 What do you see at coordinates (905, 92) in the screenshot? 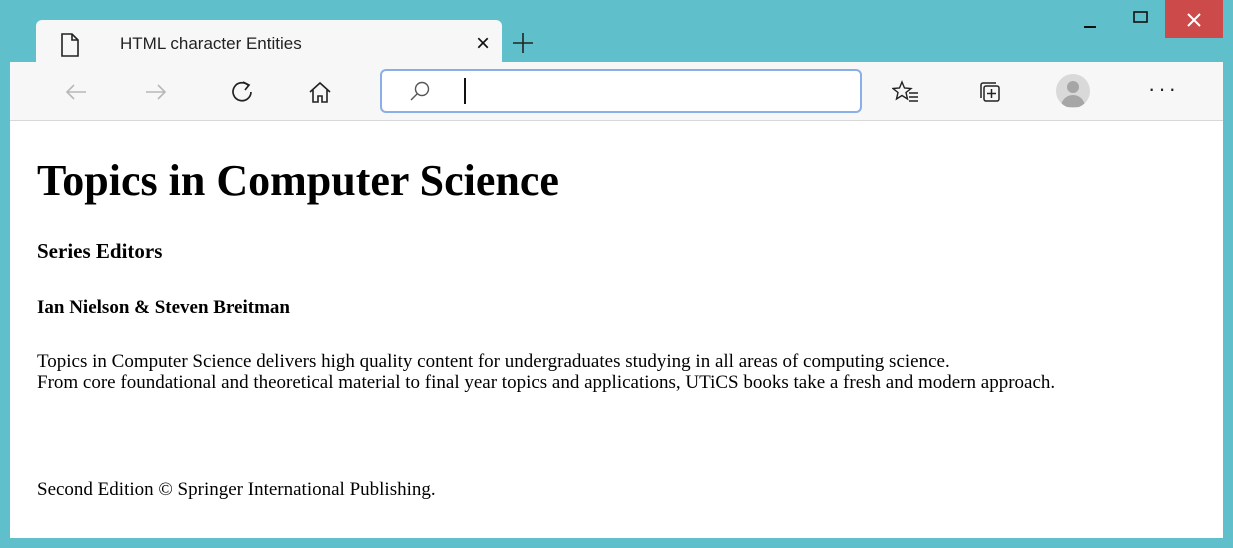
I see `favorites-icon` at bounding box center [905, 92].